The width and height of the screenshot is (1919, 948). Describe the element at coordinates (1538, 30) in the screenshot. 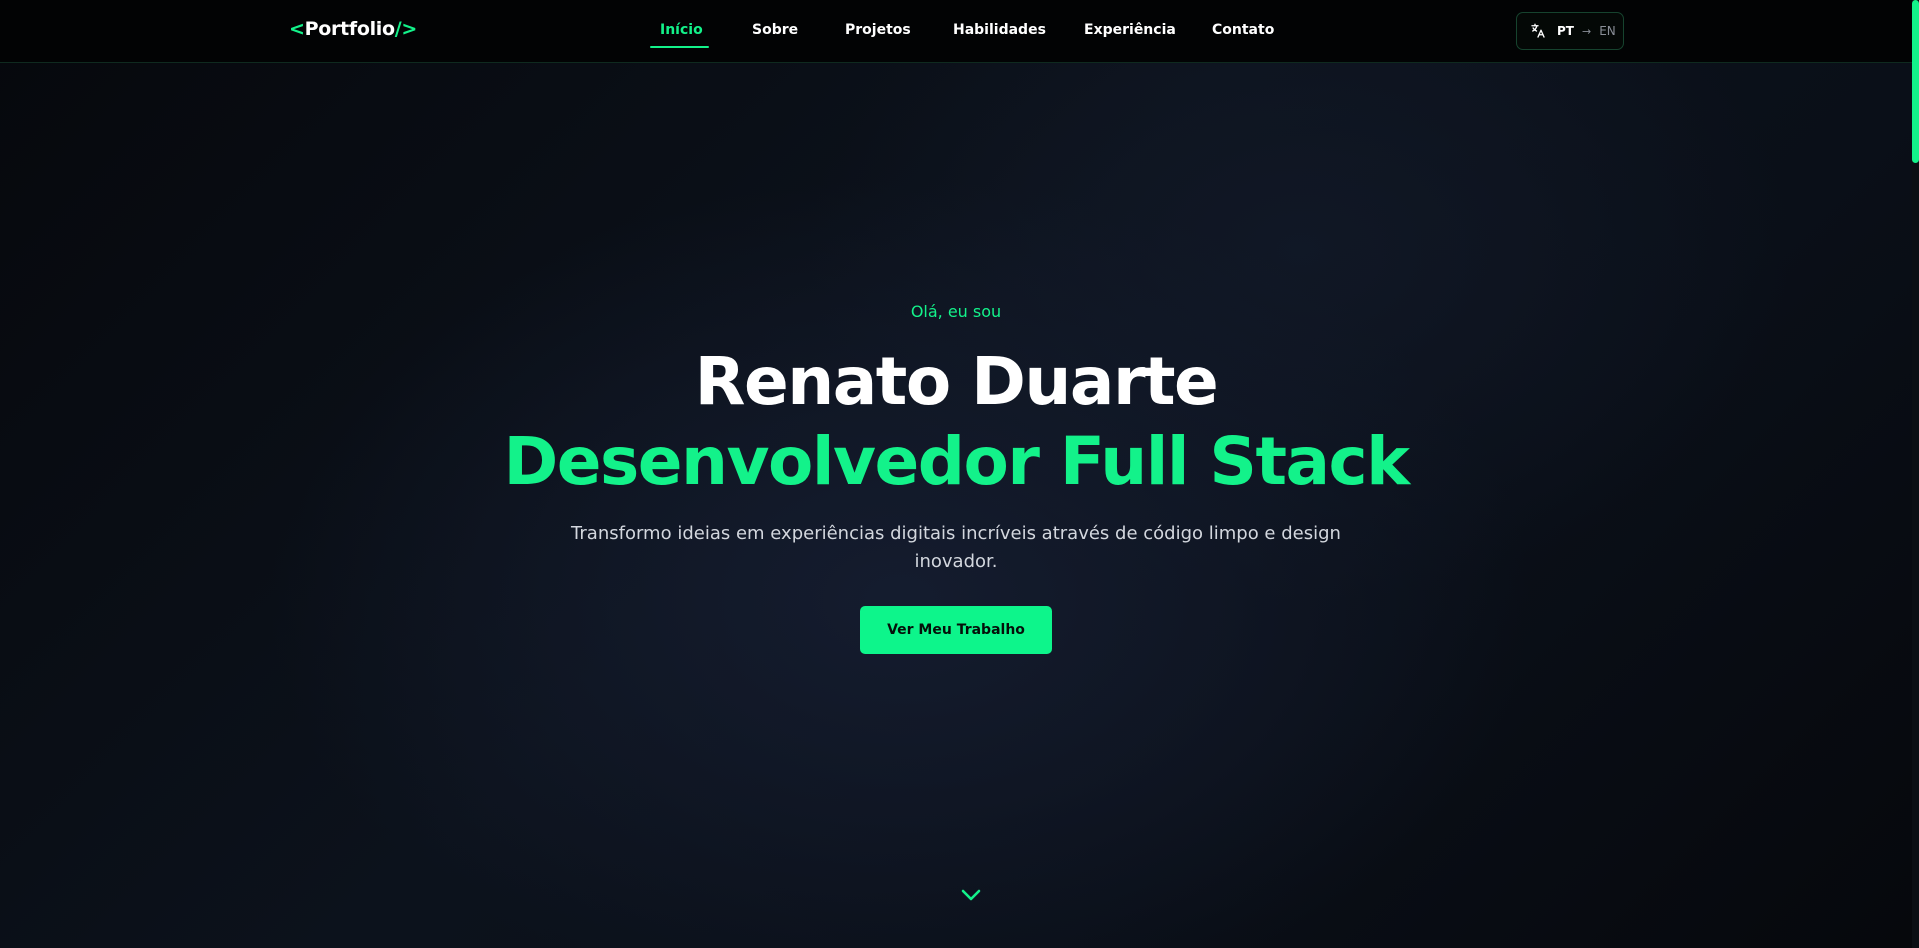

I see `translate-icon` at that location.